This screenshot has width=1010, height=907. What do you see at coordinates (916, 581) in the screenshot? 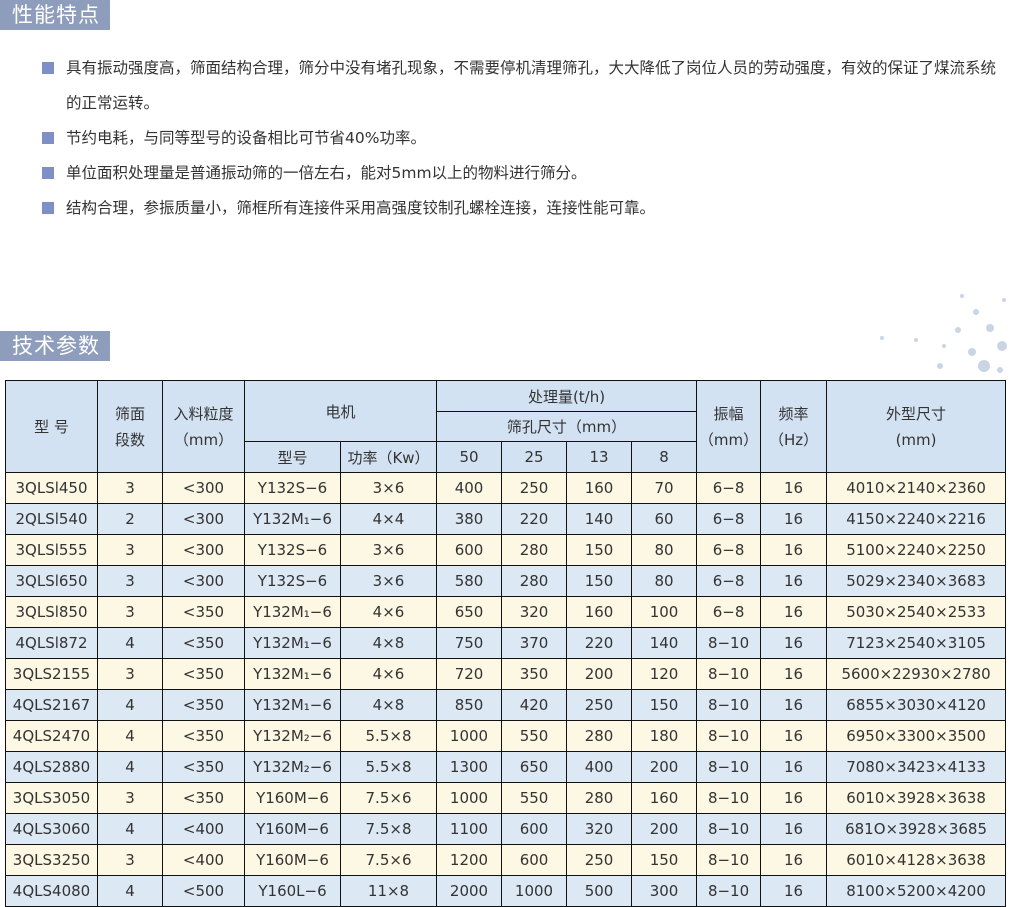
I see `cell-dimensions: 5029×2340×3683` at bounding box center [916, 581].